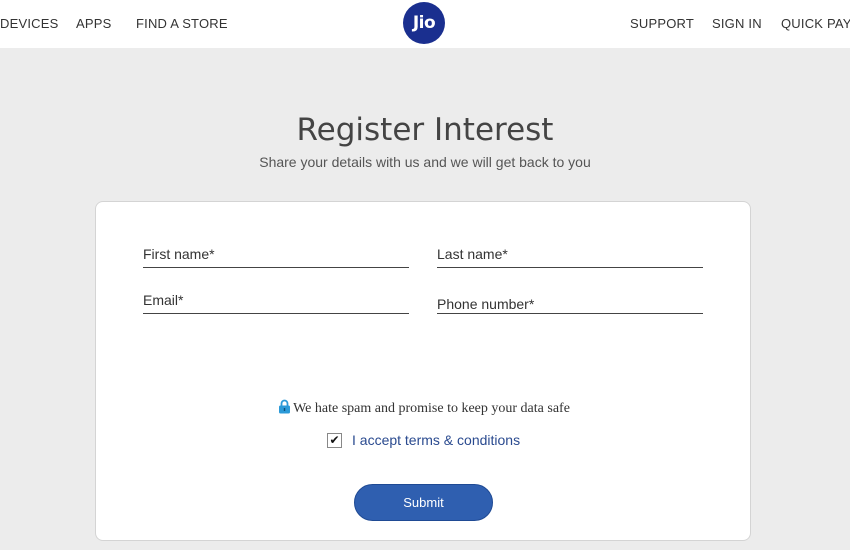 The height and width of the screenshot is (550, 850). Describe the element at coordinates (815, 23) in the screenshot. I see `nav-quick-pay: QUICK PAY` at that location.